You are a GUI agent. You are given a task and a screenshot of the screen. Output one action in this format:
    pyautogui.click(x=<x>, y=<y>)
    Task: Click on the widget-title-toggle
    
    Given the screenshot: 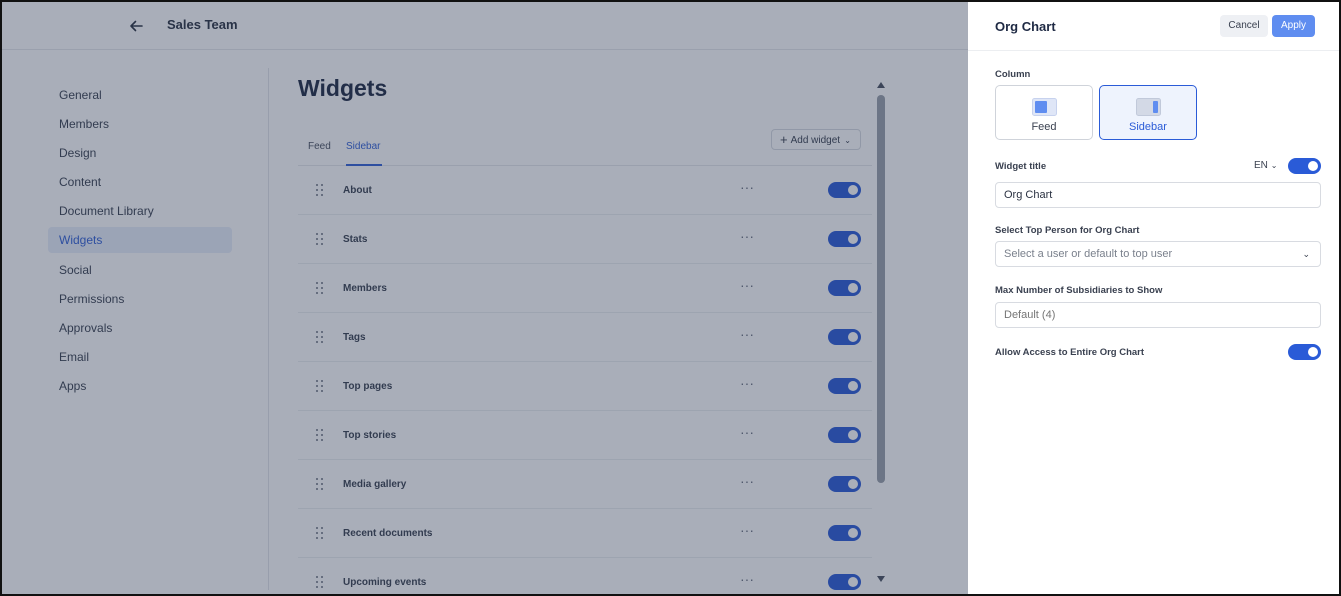 What is the action you would take?
    pyautogui.click(x=1304, y=166)
    